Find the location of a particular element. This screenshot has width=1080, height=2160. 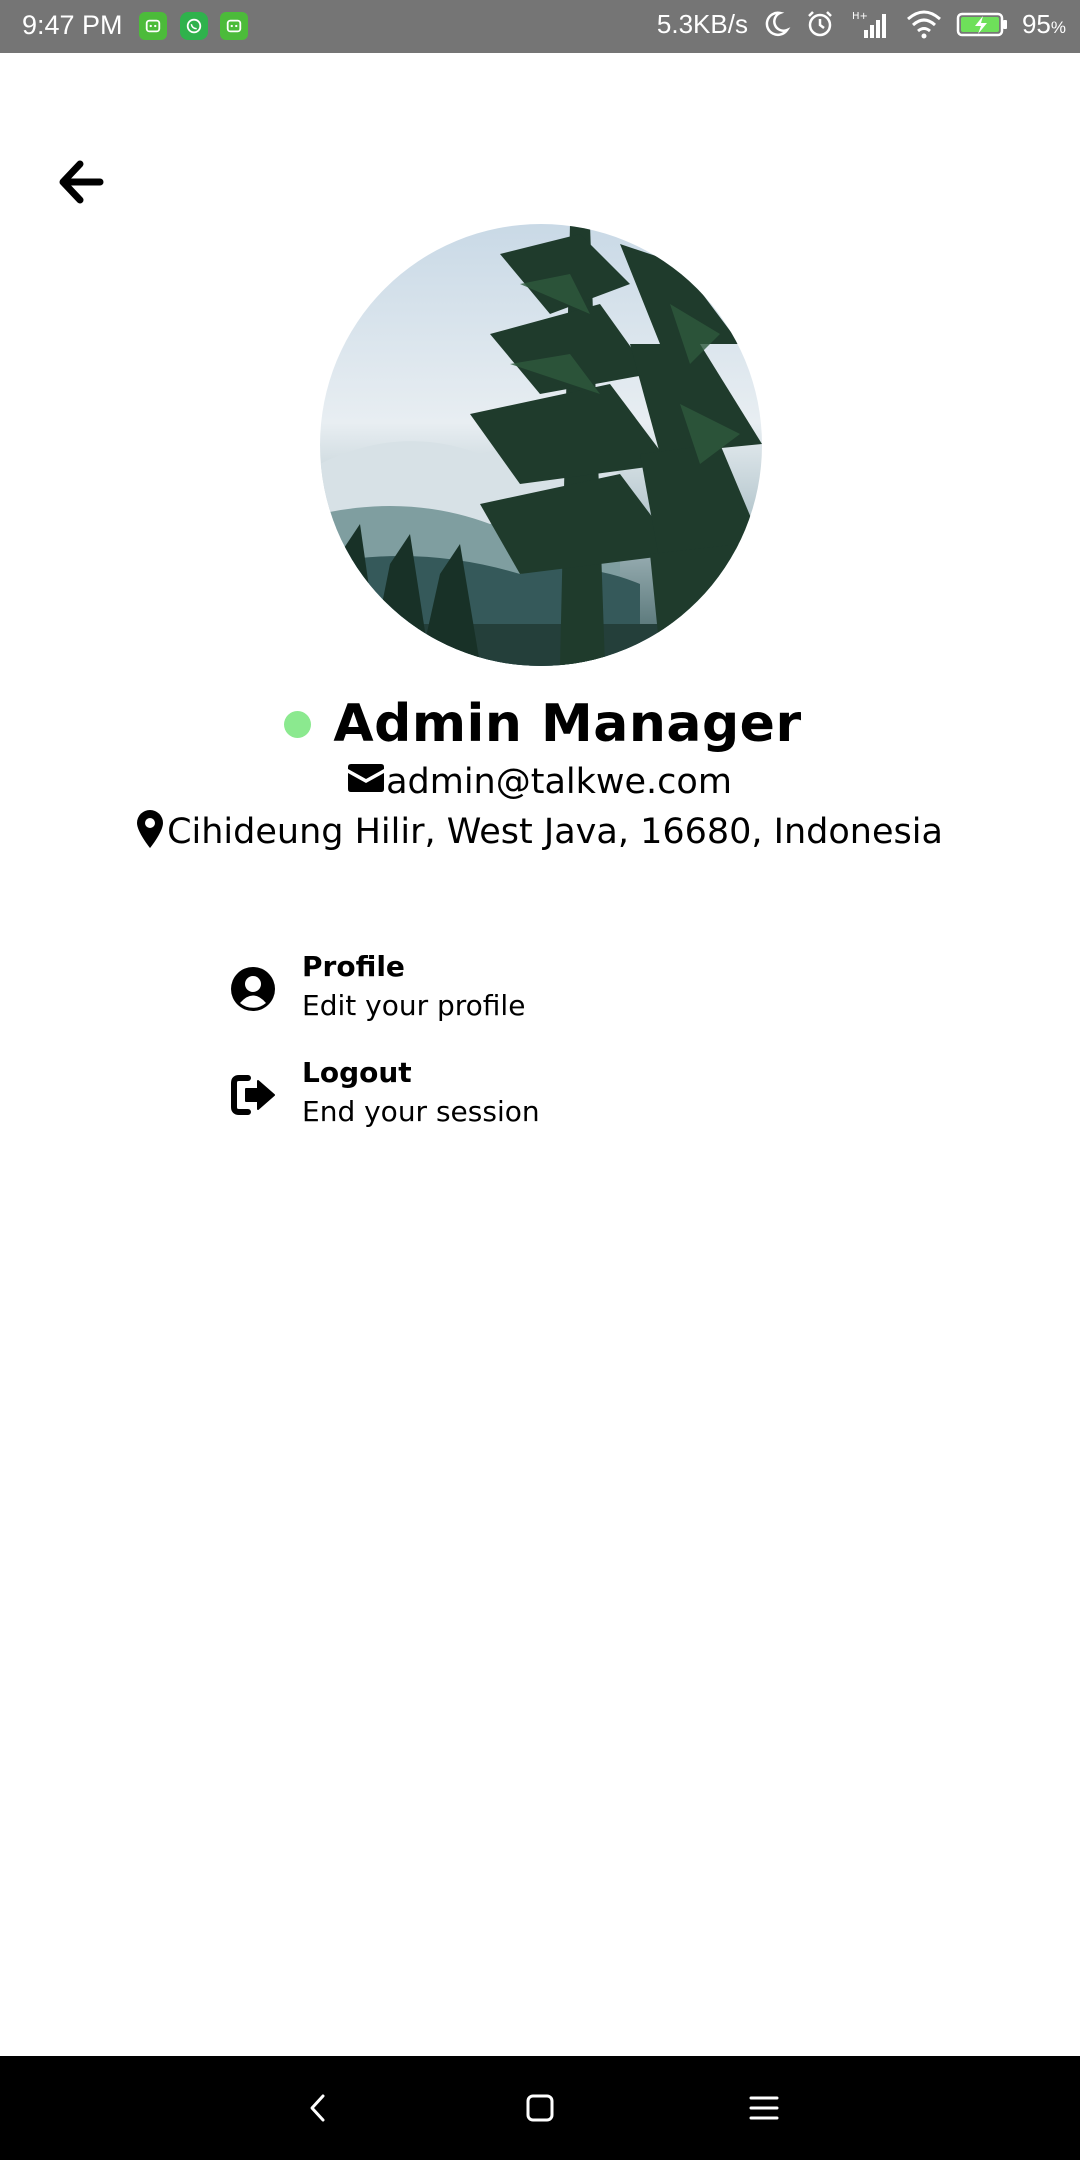

avatar-landscape-image is located at coordinates (541, 445).